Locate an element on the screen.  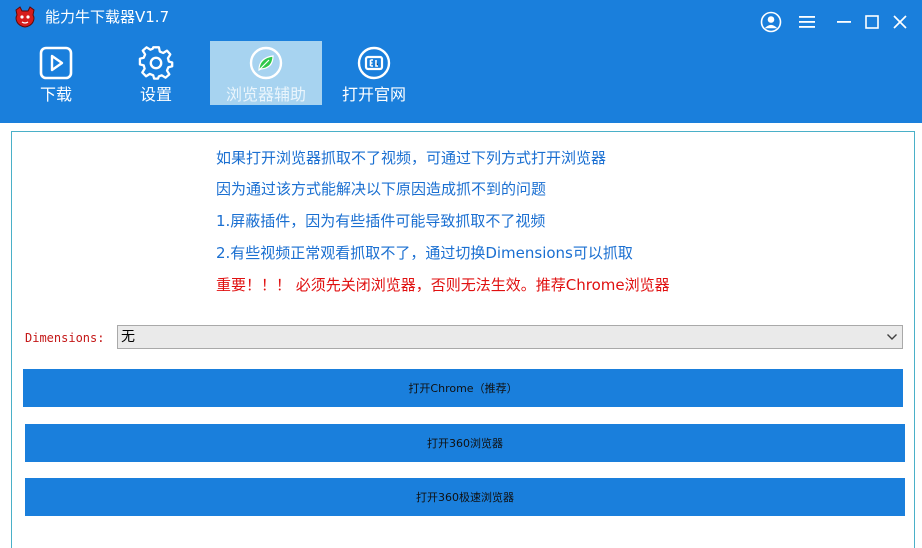
minimize-icon is located at coordinates (844, 22).